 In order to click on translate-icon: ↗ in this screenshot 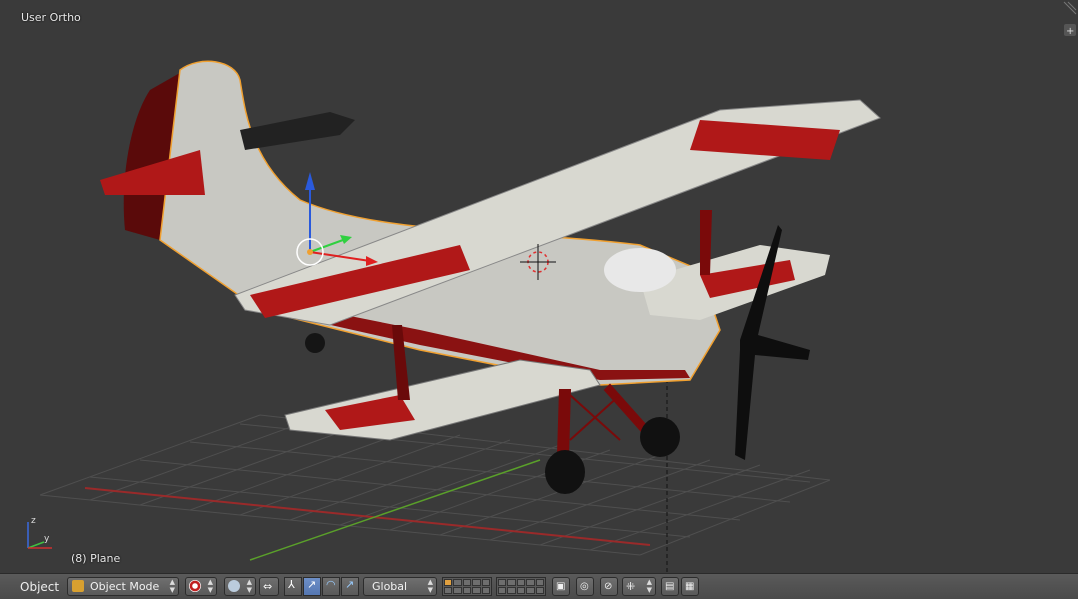, I will do `click(312, 584)`.